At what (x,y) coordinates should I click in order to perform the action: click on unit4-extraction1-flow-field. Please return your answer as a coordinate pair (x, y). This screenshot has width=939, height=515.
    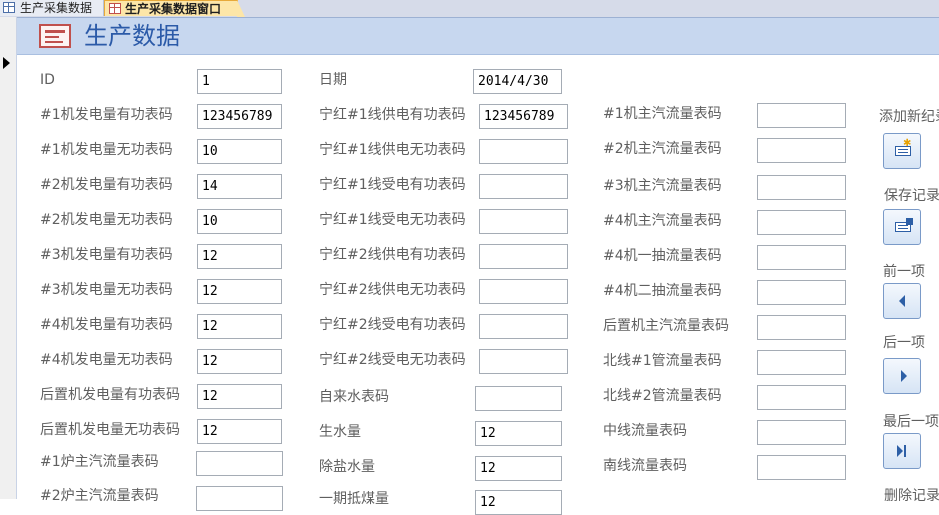
    Looking at the image, I should click on (801, 257).